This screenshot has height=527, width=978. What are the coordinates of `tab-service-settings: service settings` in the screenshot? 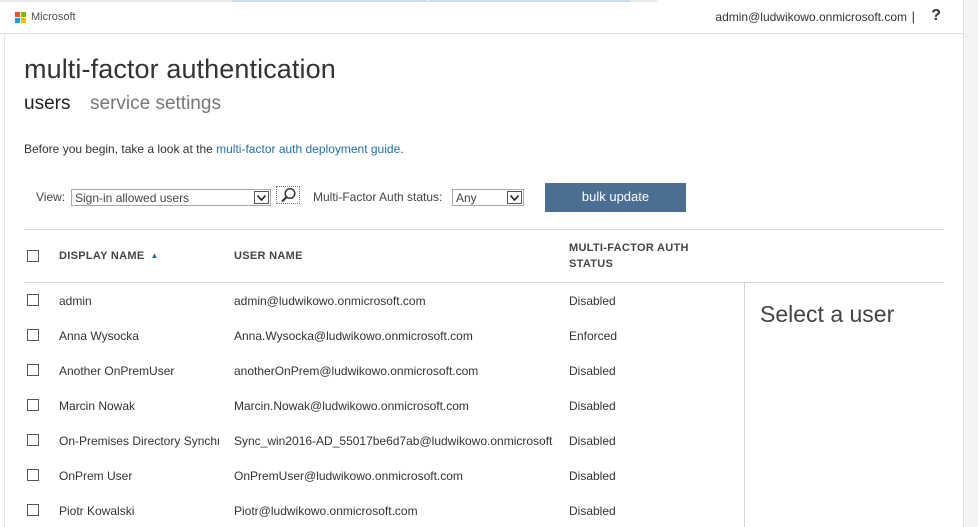 It's located at (155, 104).